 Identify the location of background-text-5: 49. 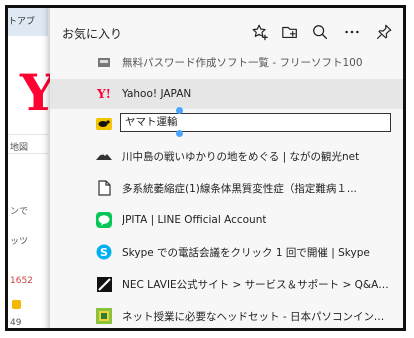
(16, 323).